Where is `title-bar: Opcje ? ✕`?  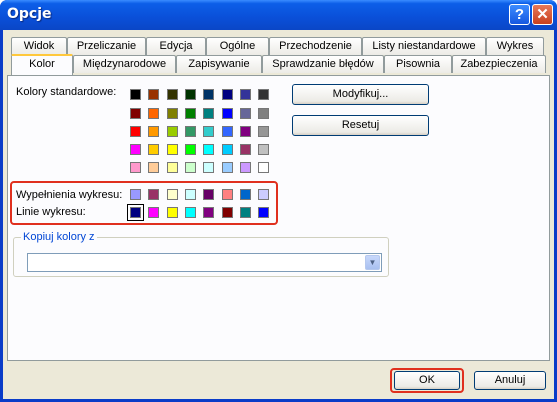 title-bar: Opcje ? ✕ is located at coordinates (278, 15).